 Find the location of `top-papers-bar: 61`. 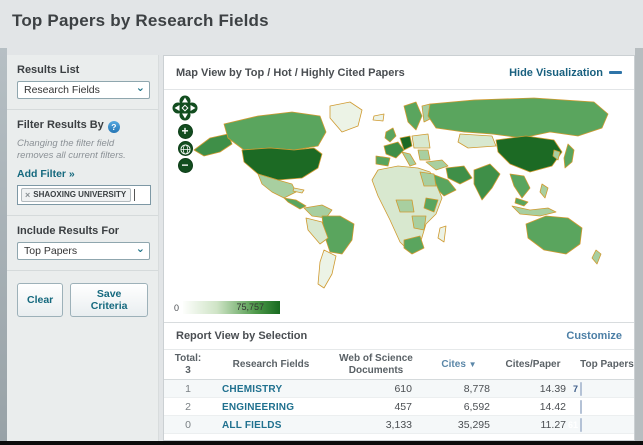

top-papers-bar: 61 is located at coordinates (575, 424).